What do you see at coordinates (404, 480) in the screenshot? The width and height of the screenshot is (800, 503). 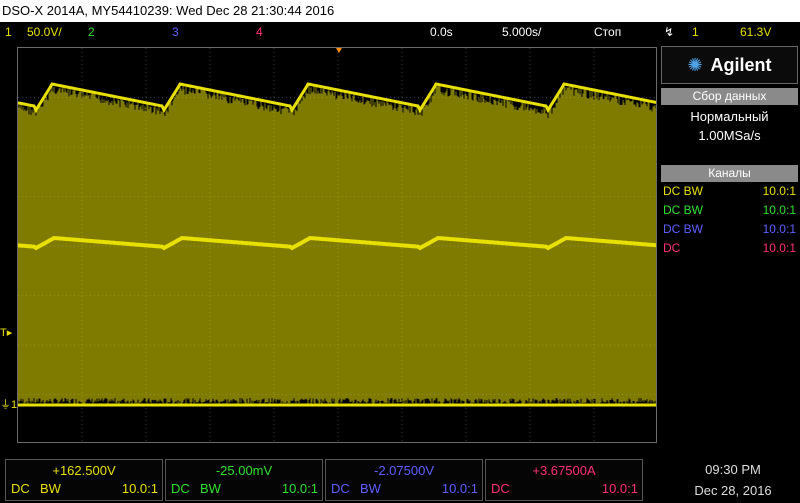 I see `channel-3-softkey: -2.07500V DC BW 10.0:1` at bounding box center [404, 480].